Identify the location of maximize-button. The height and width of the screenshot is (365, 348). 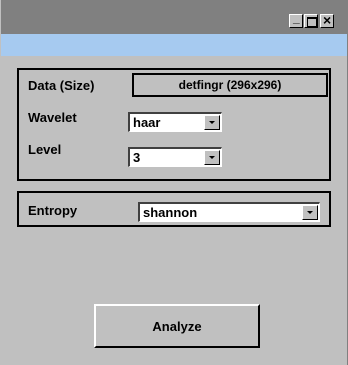
(311, 21).